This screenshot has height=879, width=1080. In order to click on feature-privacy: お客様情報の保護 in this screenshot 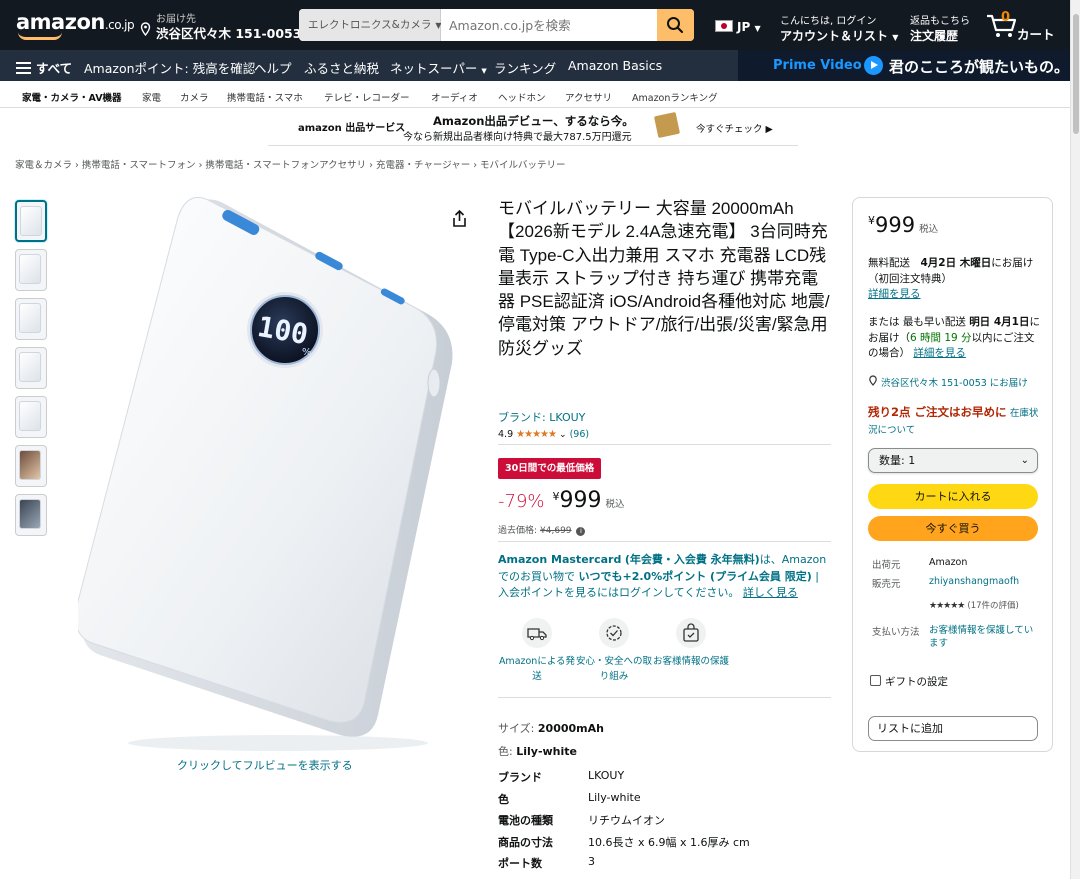, I will do `click(691, 643)`.